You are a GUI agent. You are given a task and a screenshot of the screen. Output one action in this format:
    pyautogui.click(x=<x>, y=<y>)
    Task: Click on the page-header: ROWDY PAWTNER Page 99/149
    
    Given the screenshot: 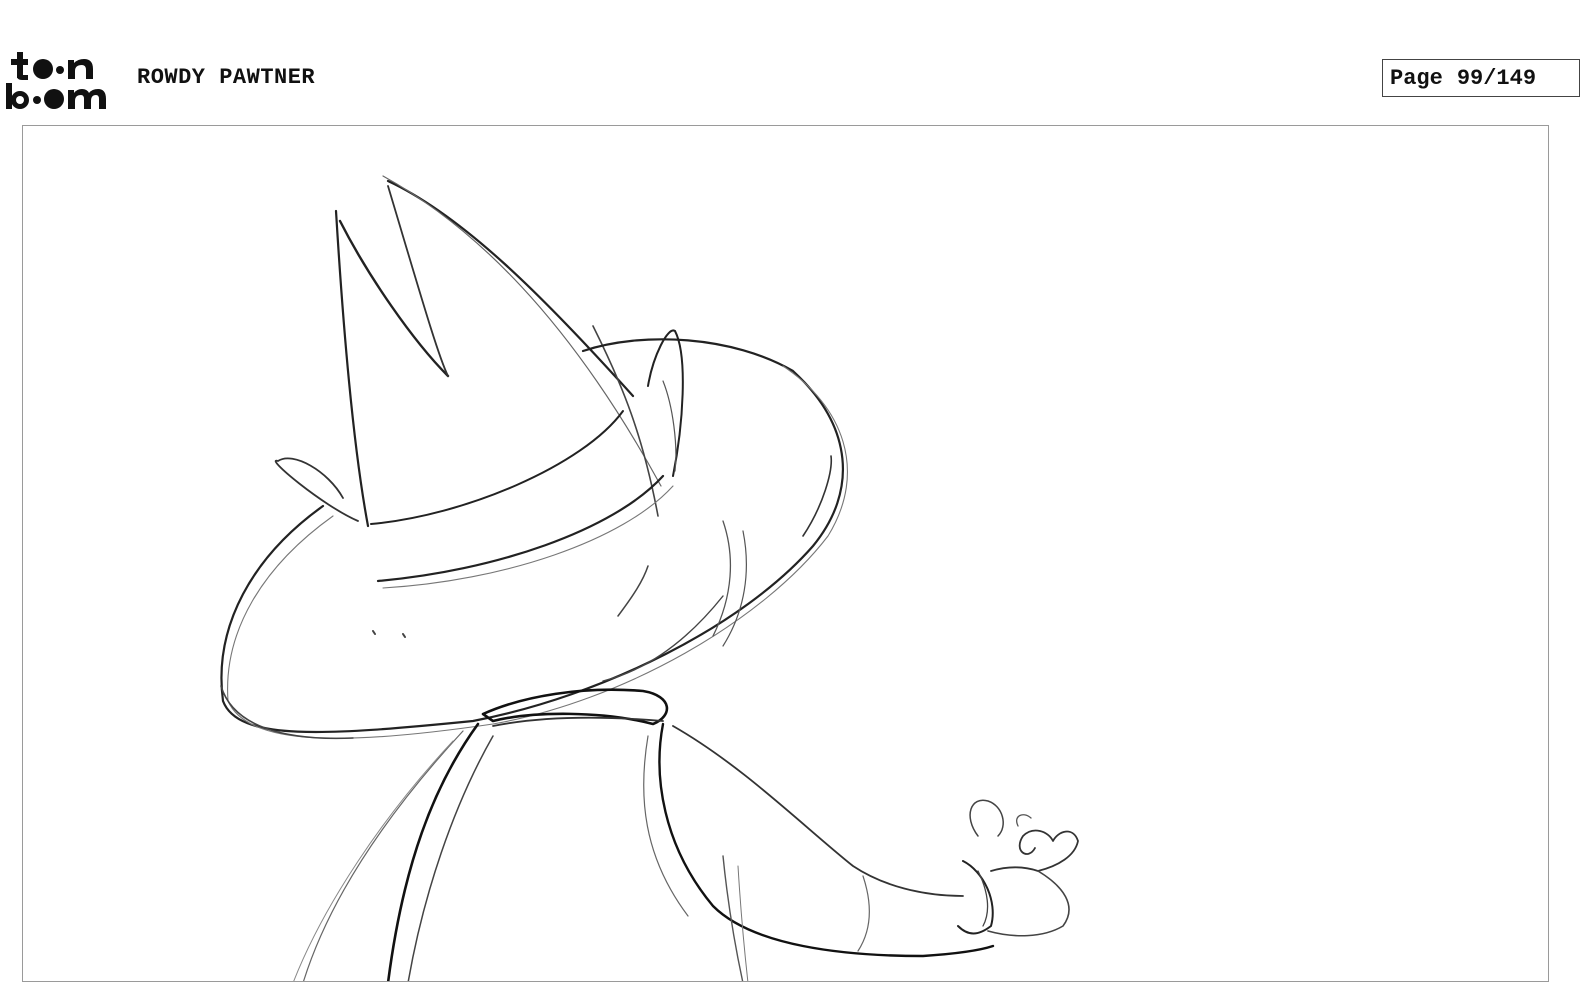 What is the action you would take?
    pyautogui.click(x=791, y=60)
    